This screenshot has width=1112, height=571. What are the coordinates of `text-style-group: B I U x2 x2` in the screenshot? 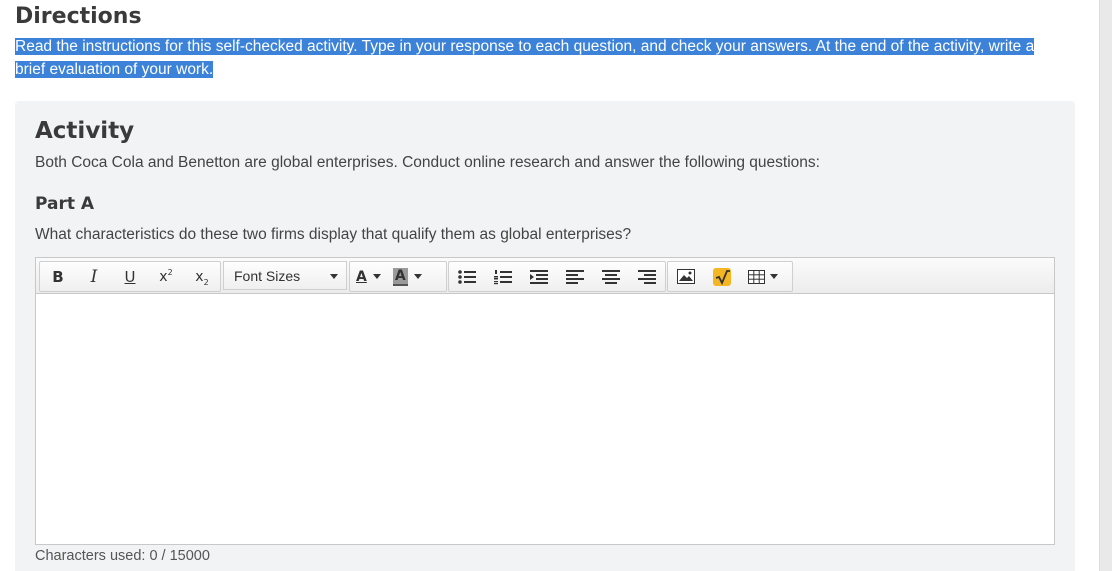 It's located at (130, 276).